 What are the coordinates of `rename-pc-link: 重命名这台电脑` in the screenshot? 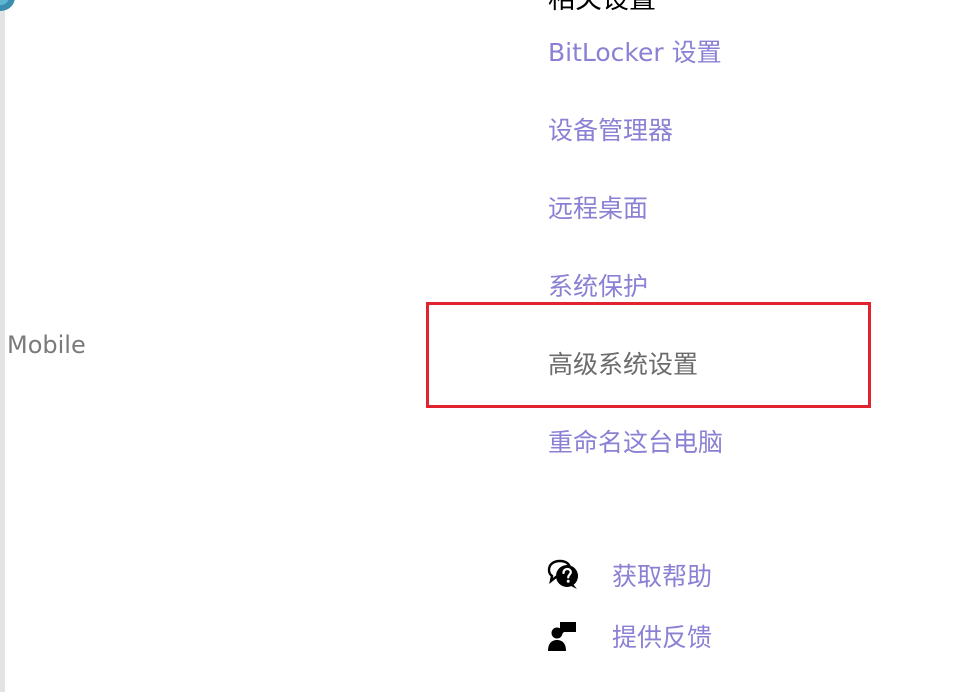 It's located at (635, 443).